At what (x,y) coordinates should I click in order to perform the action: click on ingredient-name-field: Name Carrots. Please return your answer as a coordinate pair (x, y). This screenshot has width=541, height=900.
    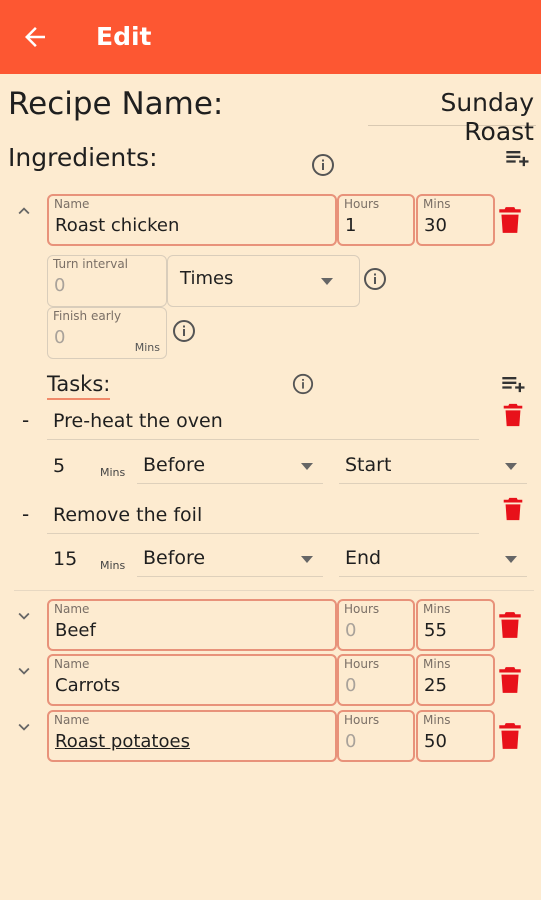
    Looking at the image, I should click on (192, 680).